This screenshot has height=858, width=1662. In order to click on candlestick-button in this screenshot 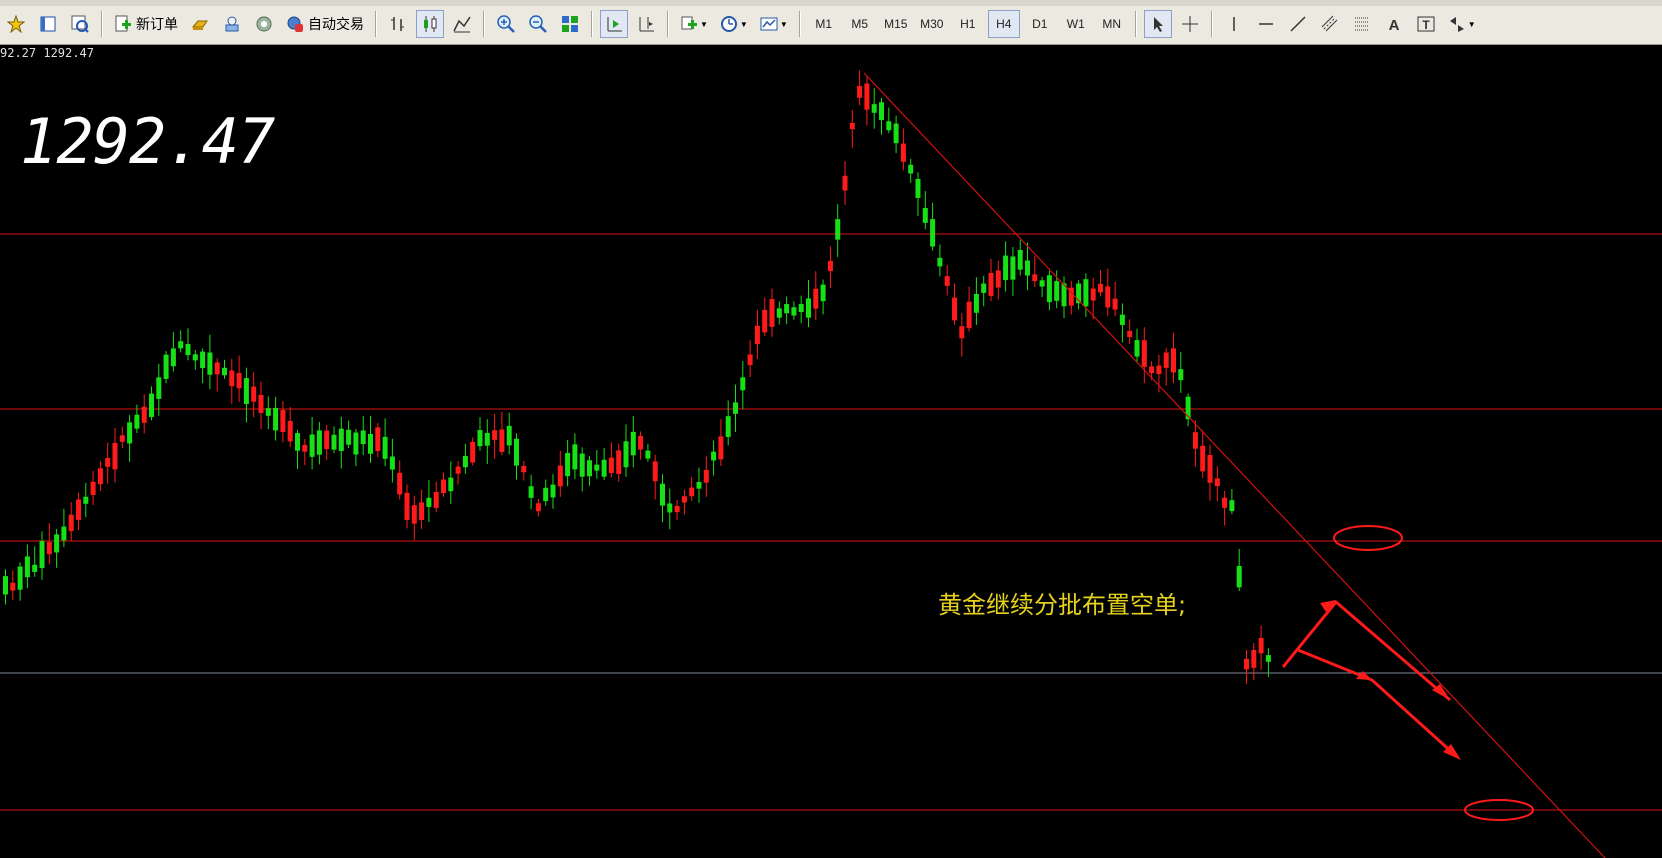, I will do `click(430, 24)`.